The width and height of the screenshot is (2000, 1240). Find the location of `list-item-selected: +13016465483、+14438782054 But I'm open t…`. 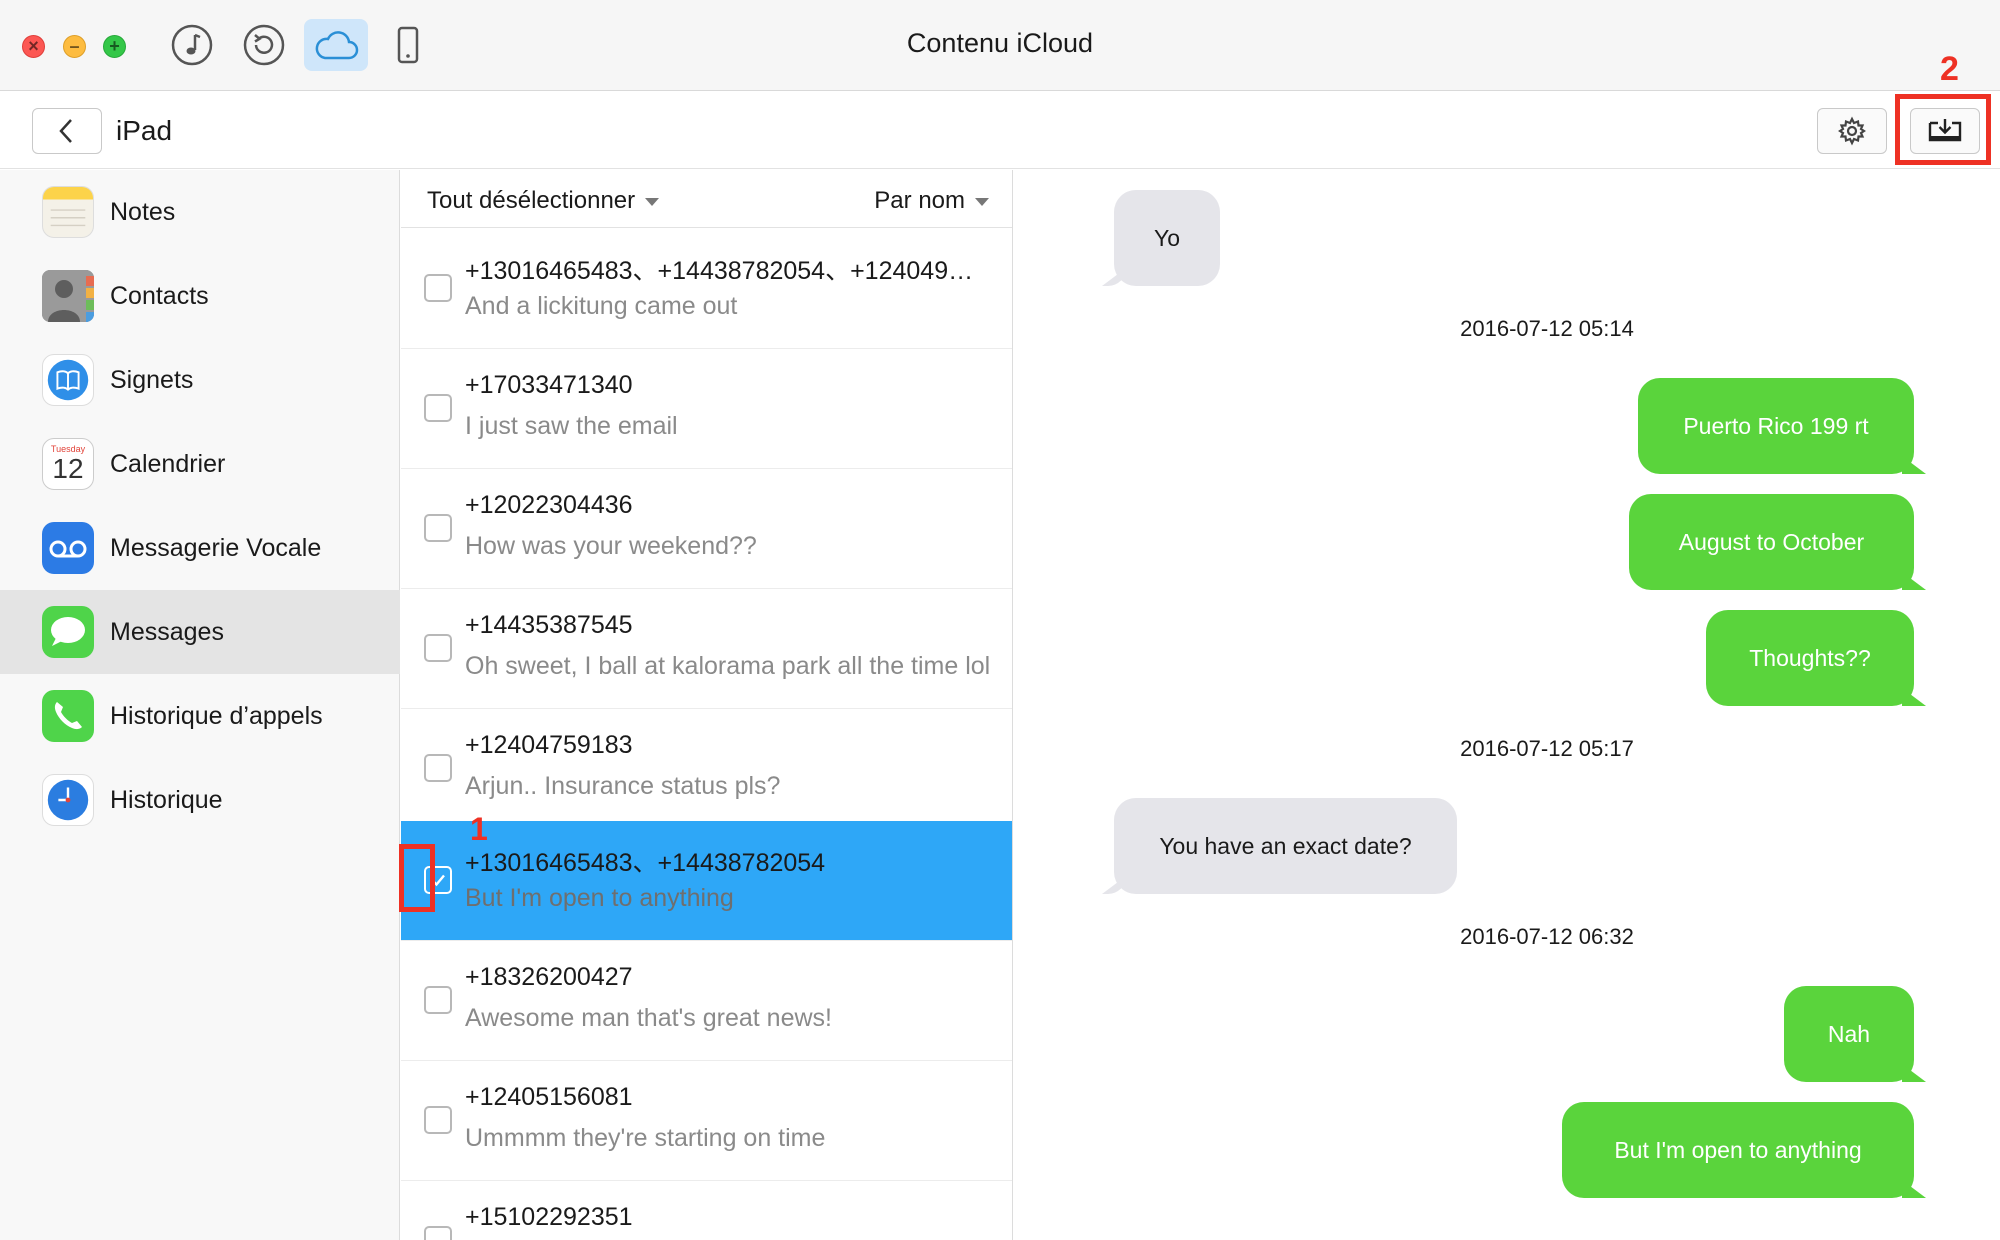

list-item-selected: +13016465483、+14438782054 But I'm open t… is located at coordinates (706, 881).